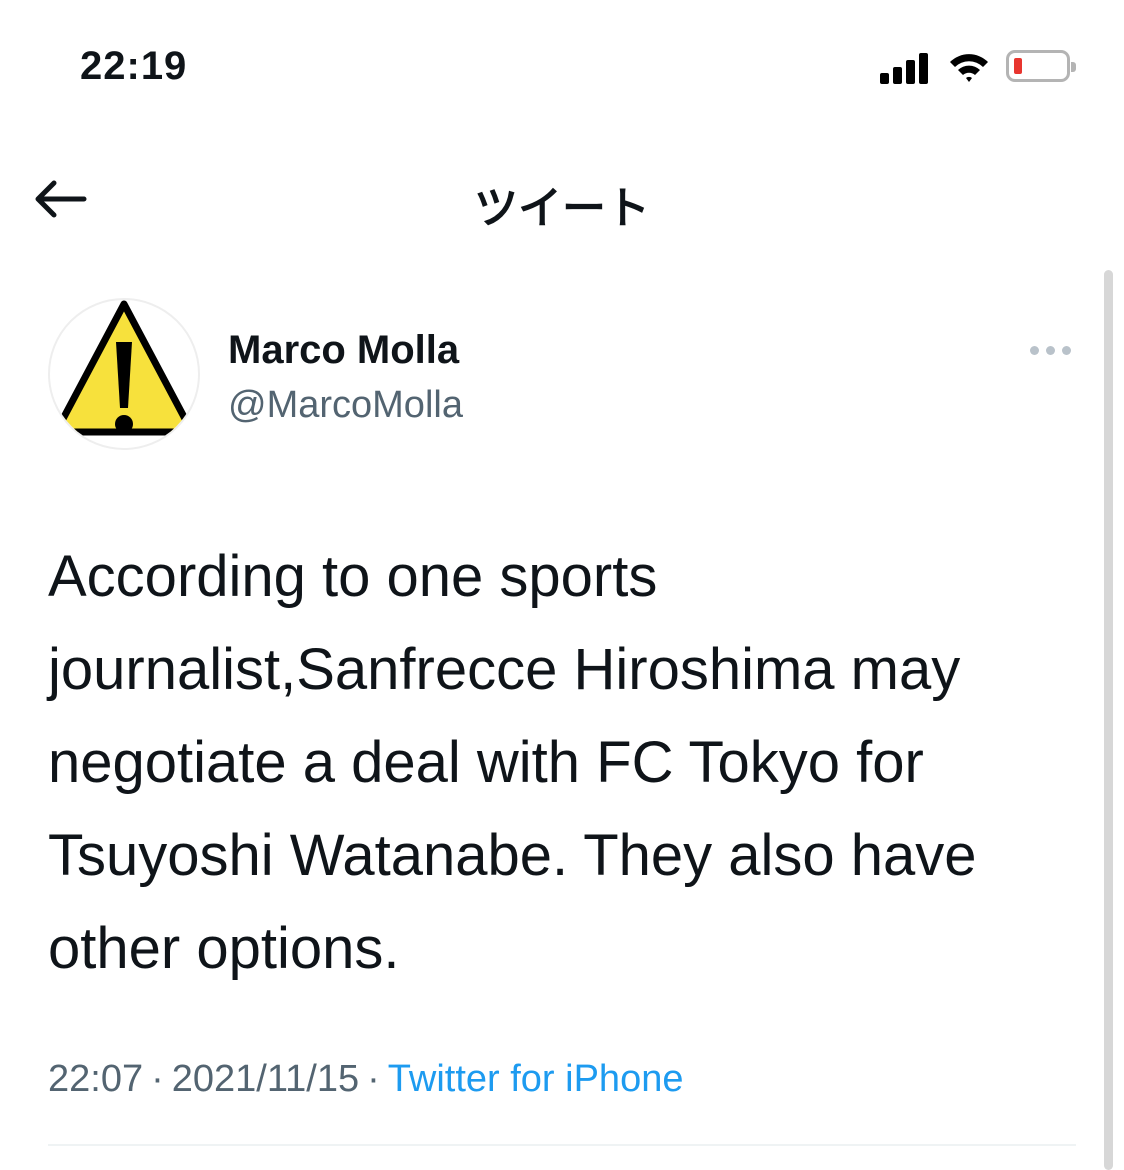 Image resolution: width=1124 pixels, height=1170 pixels. I want to click on battery-low-icon, so click(1041, 66).